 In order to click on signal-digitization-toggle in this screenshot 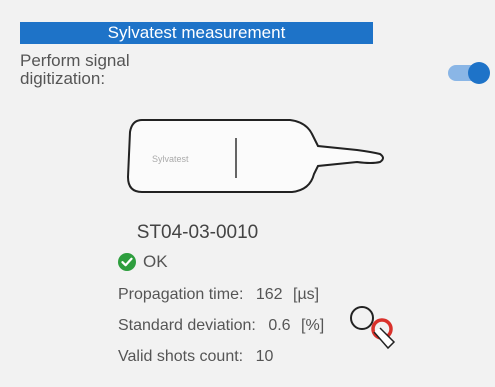, I will do `click(469, 73)`.